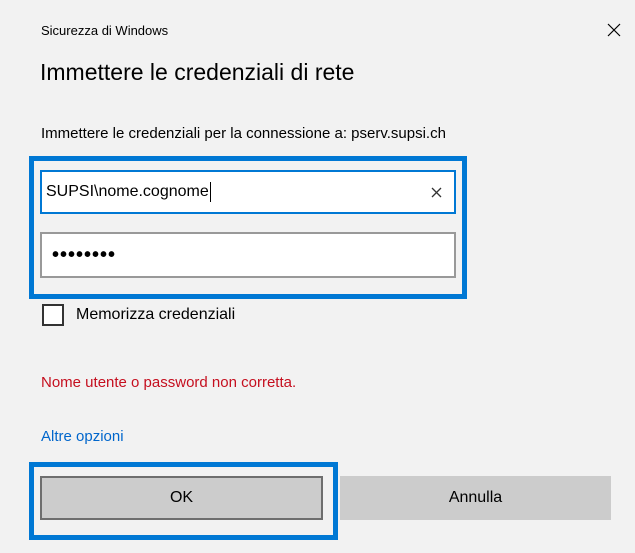  I want to click on cancel-button: Annulla, so click(475, 498).